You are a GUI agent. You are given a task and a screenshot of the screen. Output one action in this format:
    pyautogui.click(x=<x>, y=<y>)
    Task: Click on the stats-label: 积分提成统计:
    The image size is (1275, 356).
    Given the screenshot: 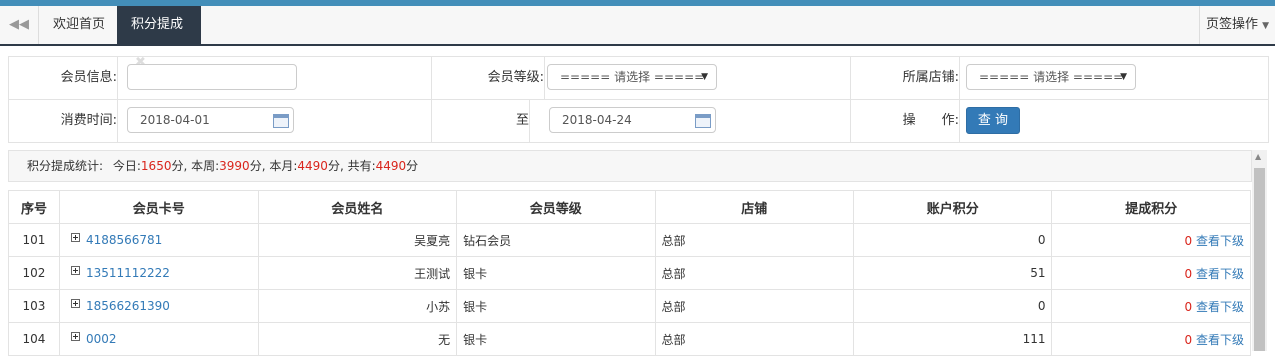 What is the action you would take?
    pyautogui.click(x=65, y=166)
    